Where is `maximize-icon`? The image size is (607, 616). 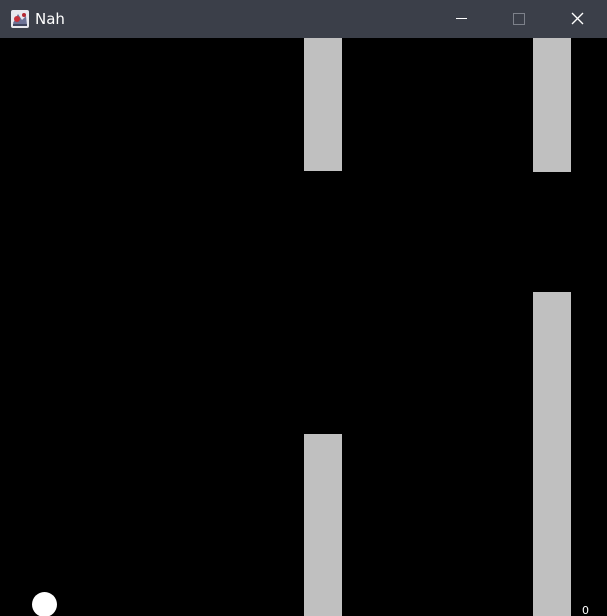
maximize-icon is located at coordinates (519, 19).